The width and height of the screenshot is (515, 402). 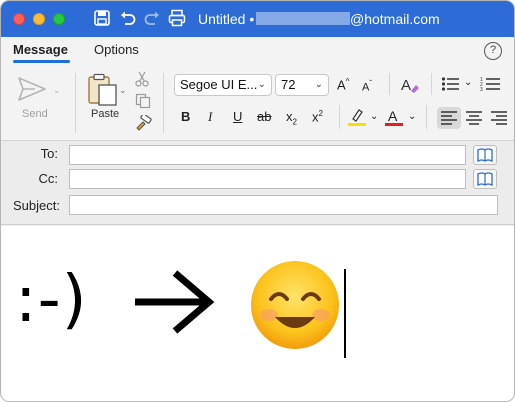 I want to click on font-color-chevron-icon: ⌄, so click(x=412, y=116).